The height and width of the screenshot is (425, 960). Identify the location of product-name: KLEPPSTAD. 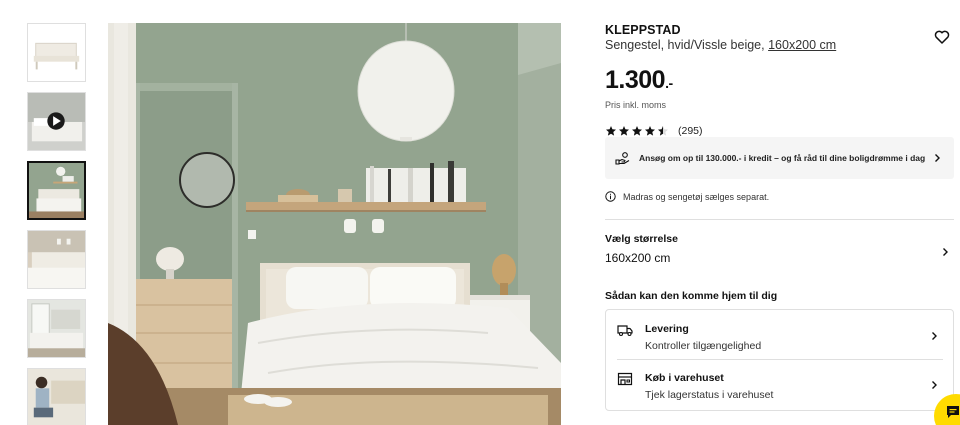
(643, 30).